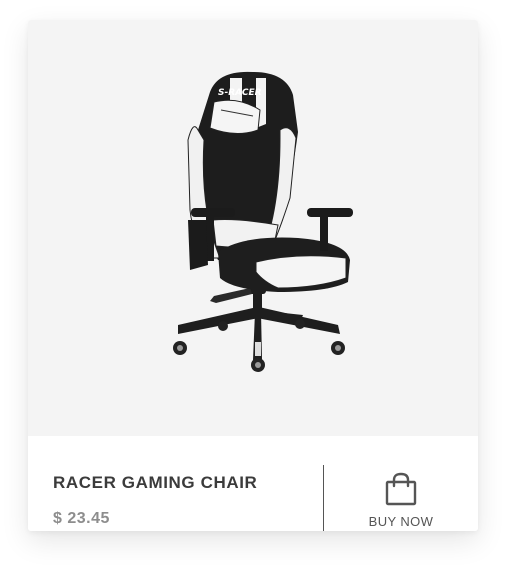 This screenshot has width=514, height=575. Describe the element at coordinates (284, 264) in the screenshot. I see `chair-seat` at that location.